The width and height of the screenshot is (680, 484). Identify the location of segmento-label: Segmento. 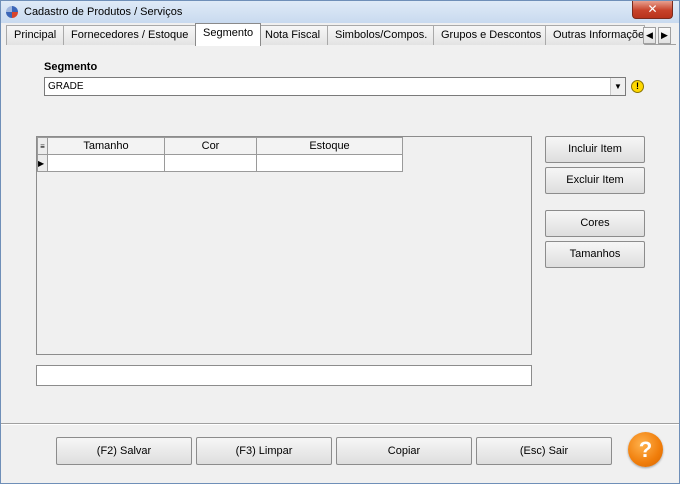
(71, 67).